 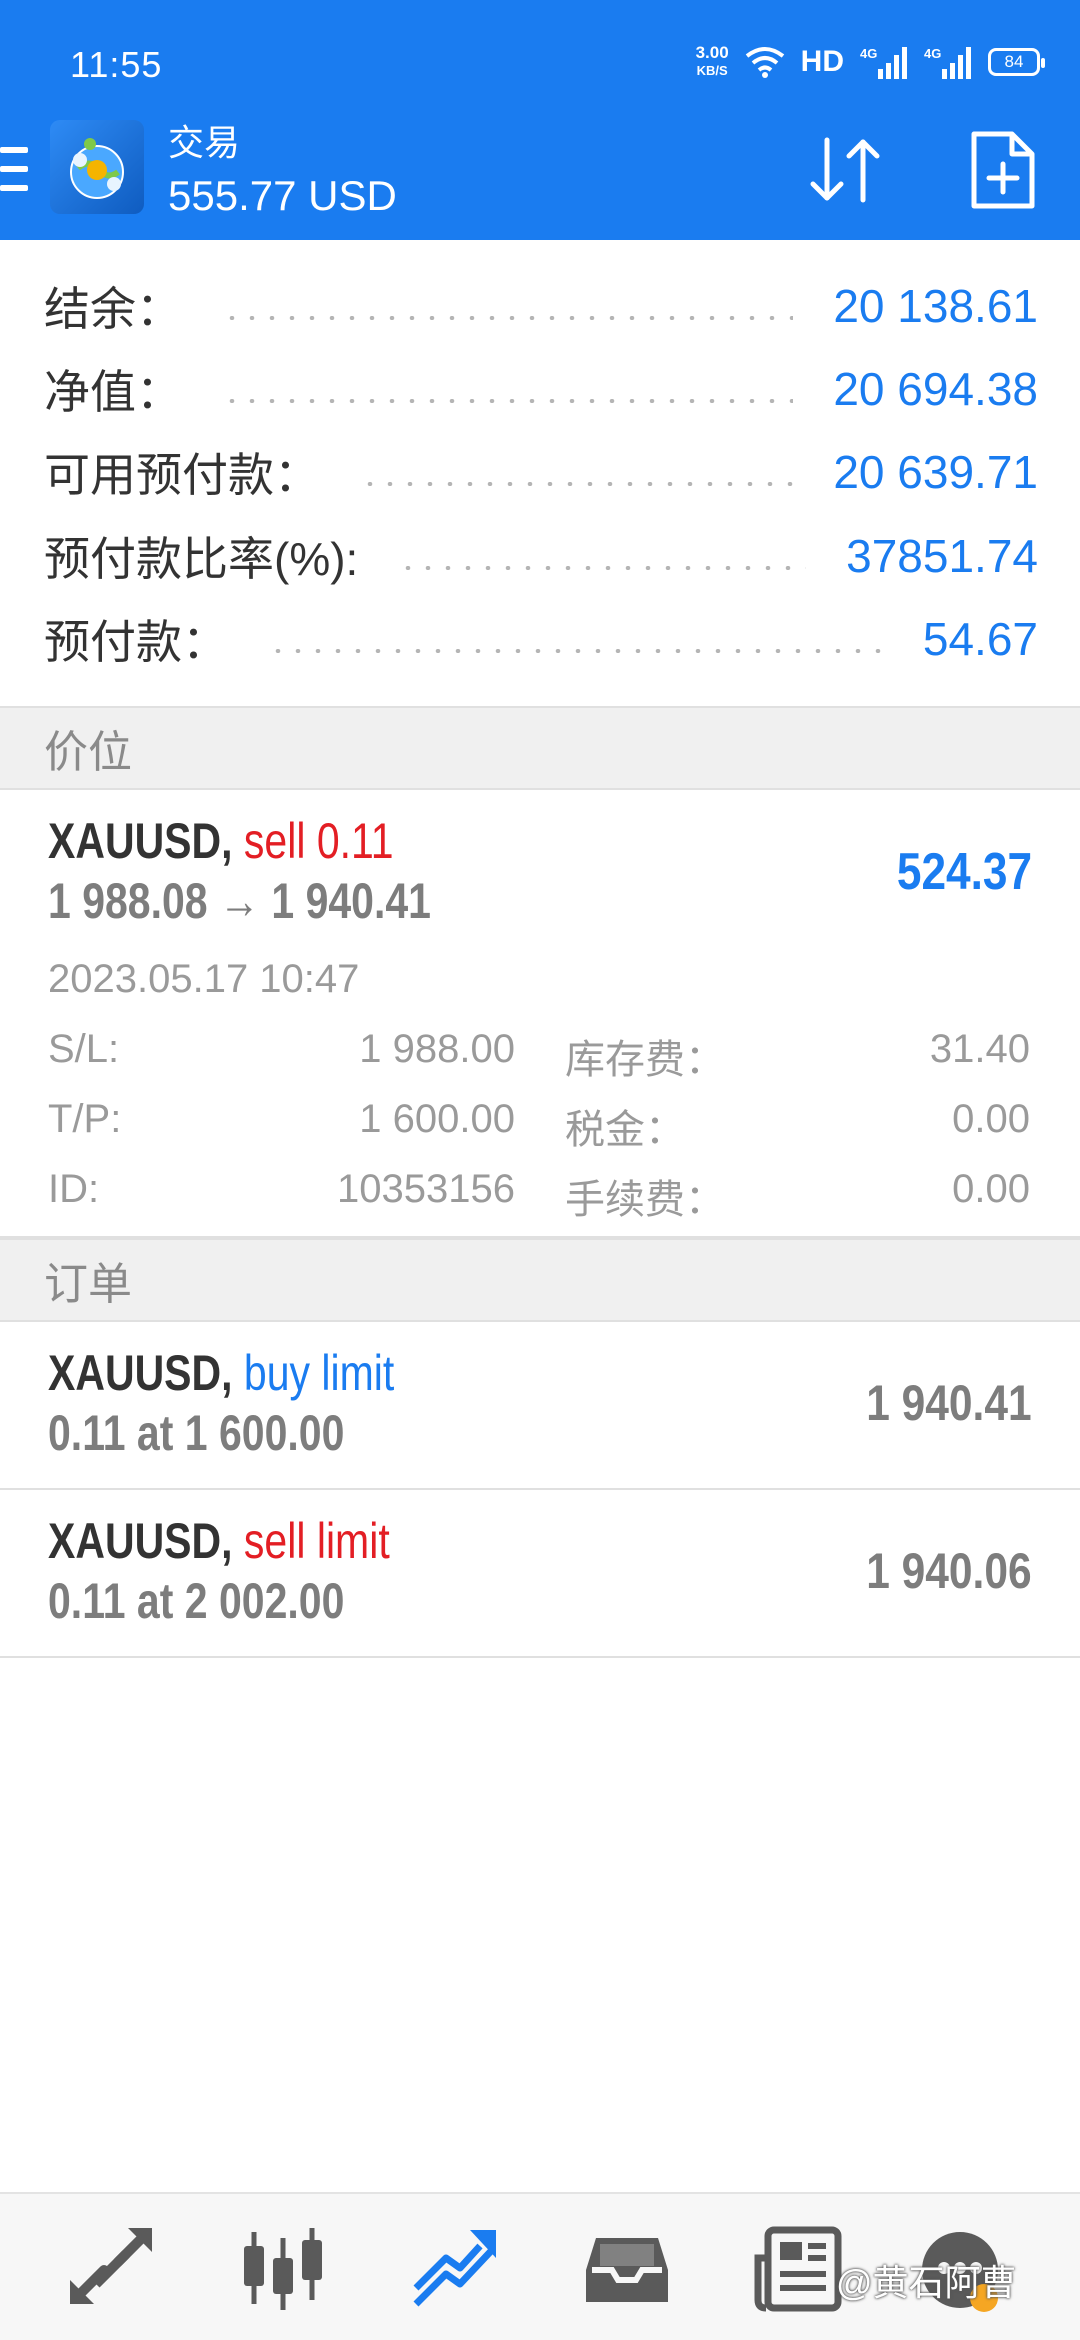 I want to click on fee-label: 手续费：, so click(x=645, y=1200).